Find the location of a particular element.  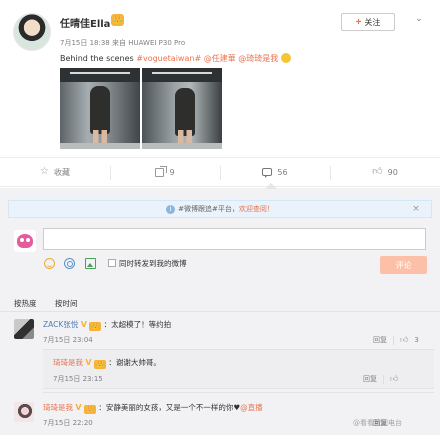

like-count: 90 is located at coordinates (392, 172).